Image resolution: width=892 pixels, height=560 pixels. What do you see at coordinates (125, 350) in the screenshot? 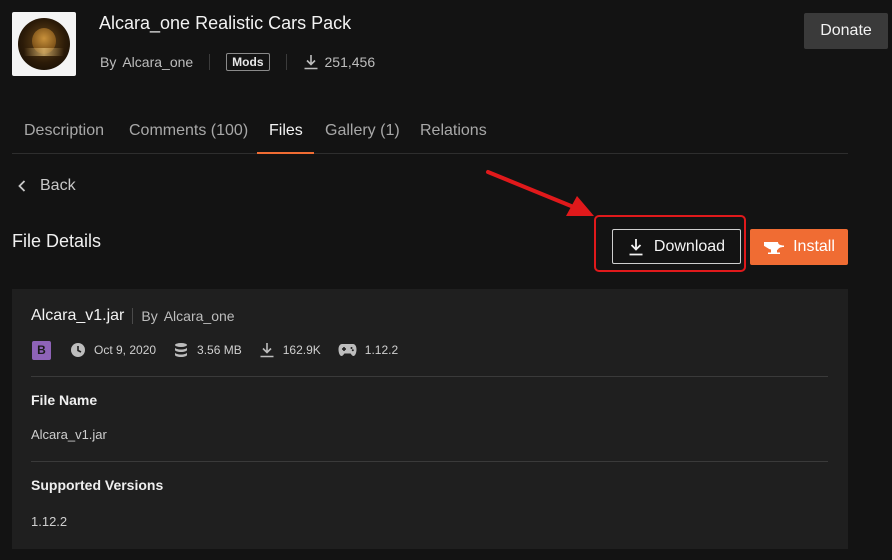
I see `upload-date-value: Oct 9, 2020` at bounding box center [125, 350].